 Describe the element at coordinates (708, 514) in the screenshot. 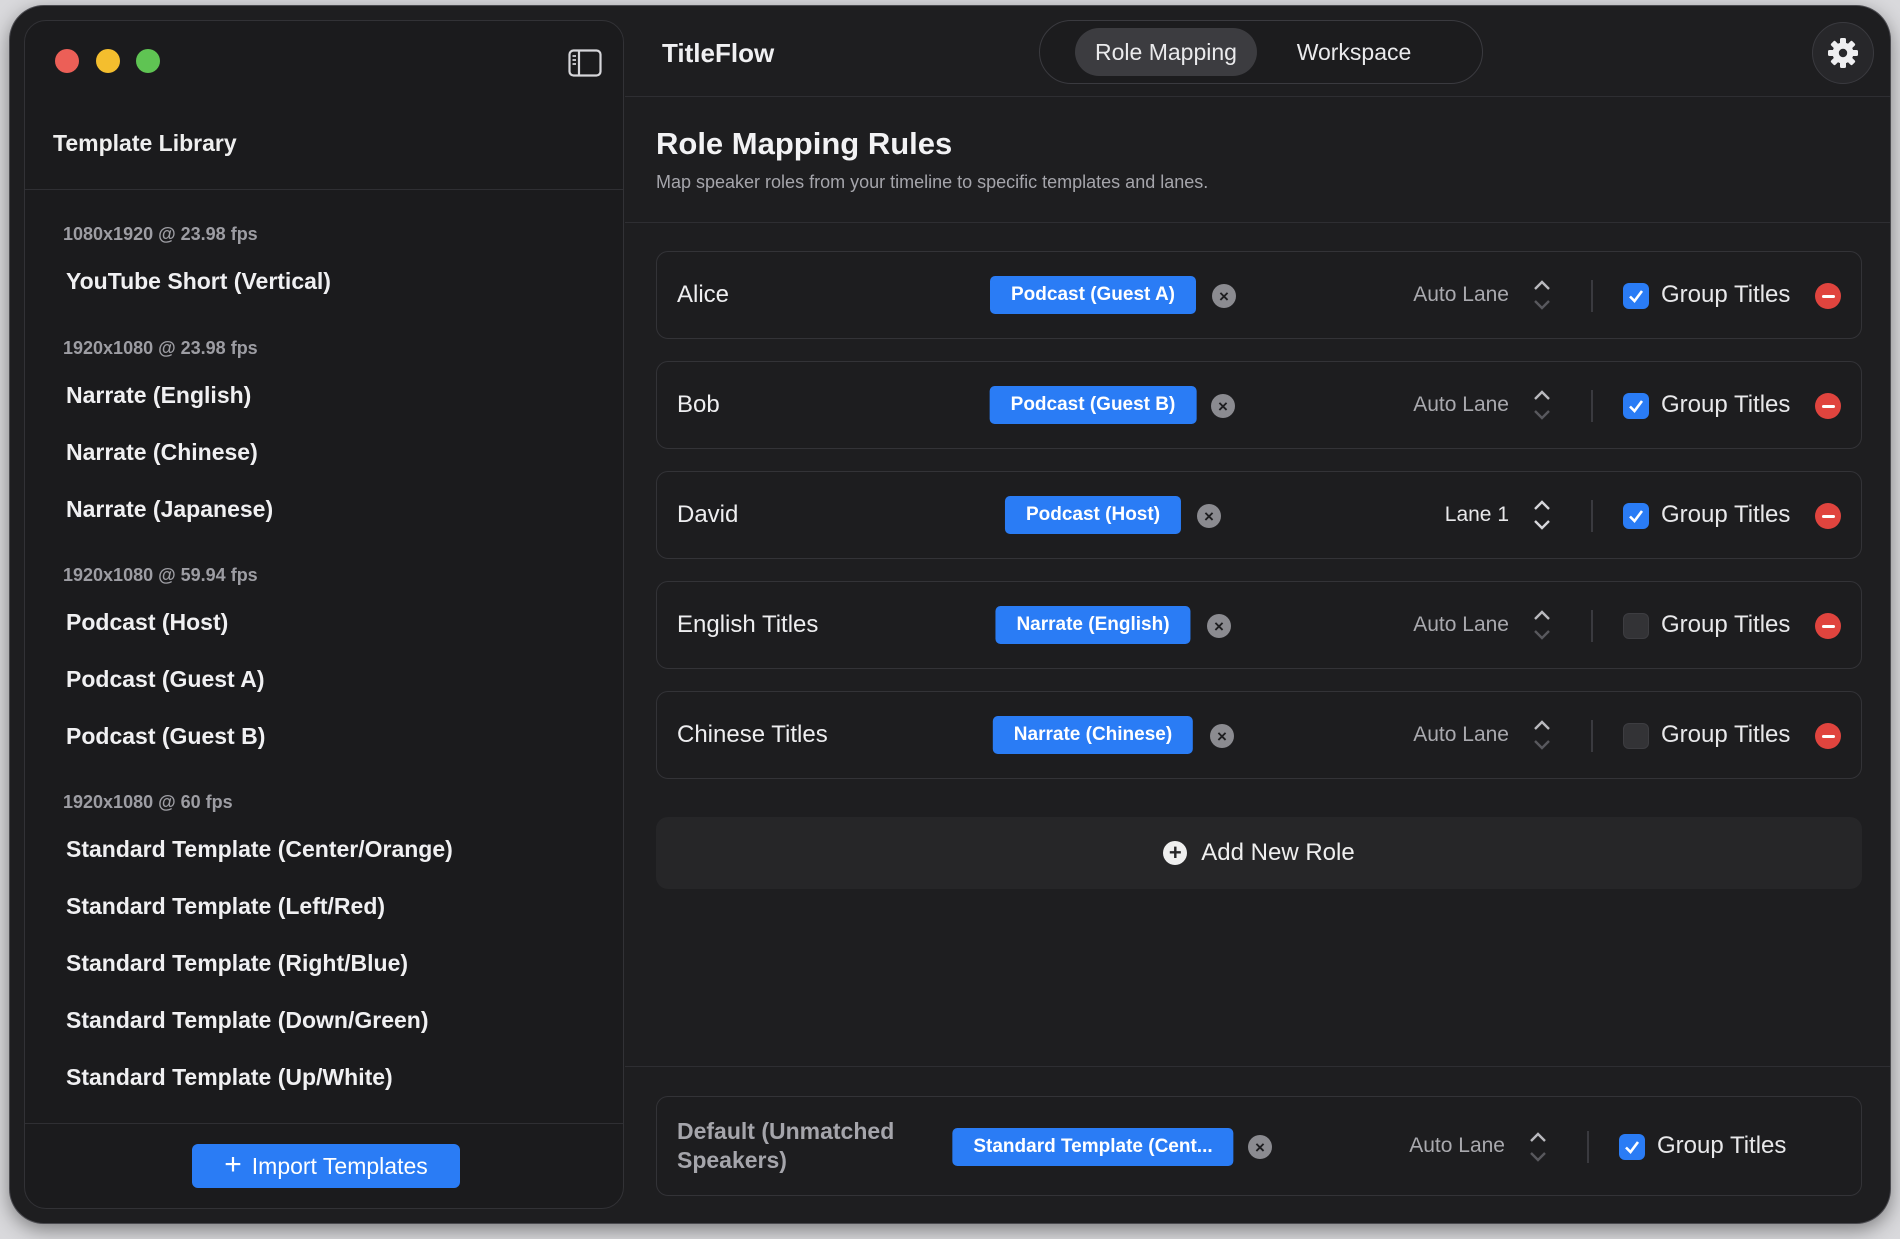

I see `role-name: David` at that location.